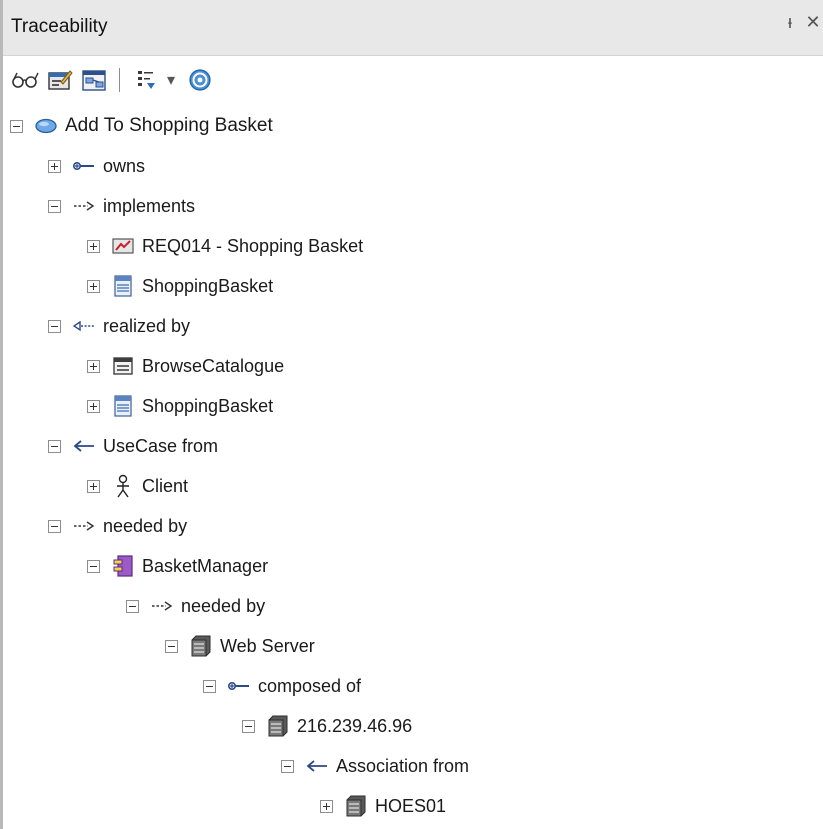  Describe the element at coordinates (310, 685) in the screenshot. I see `tree-node-label: composed of` at that location.